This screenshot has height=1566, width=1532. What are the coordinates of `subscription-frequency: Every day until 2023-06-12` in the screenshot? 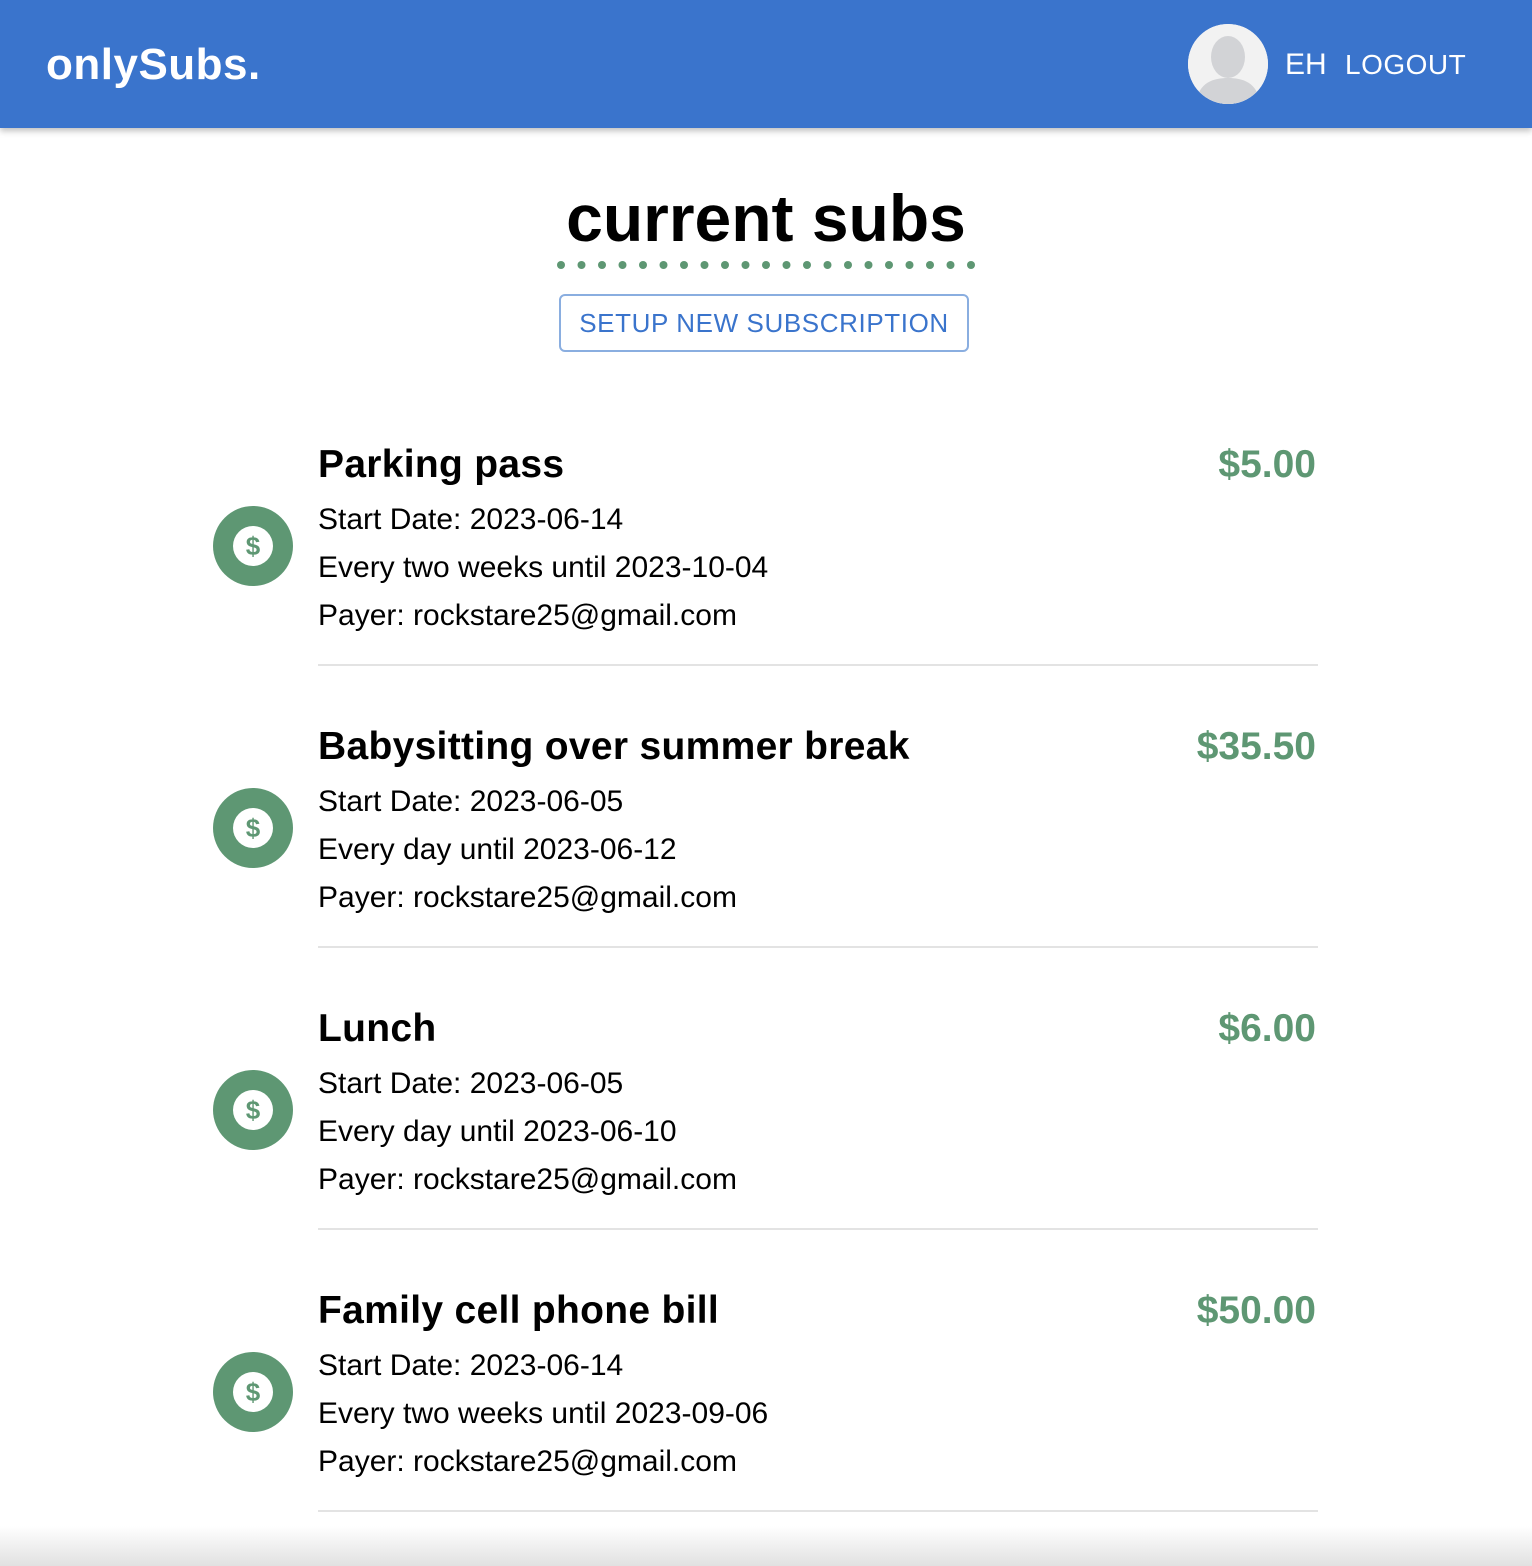 It's located at (497, 849).